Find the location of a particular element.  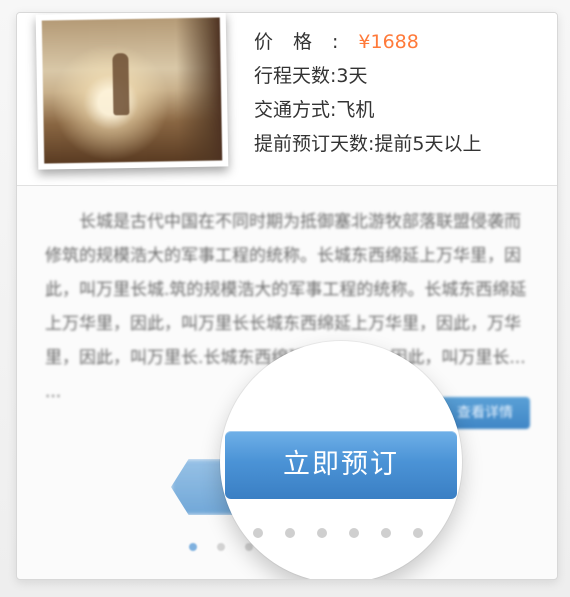

trip-info: 价格:¥1688 行程天数:3天 交通方式:飞机 提前预订天数:提前5天以上 is located at coordinates (399, 93).